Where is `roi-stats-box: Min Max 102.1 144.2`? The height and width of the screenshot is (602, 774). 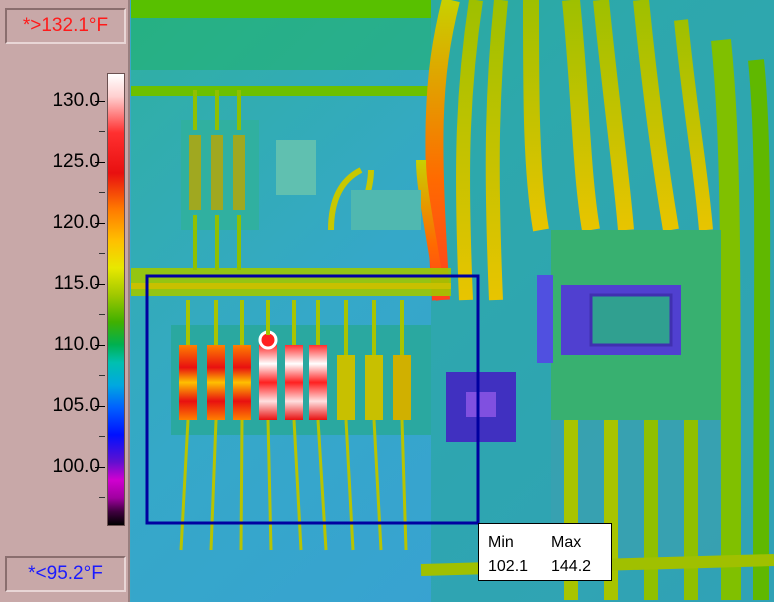
roi-stats-box: Min Max 102.1 144.2 is located at coordinates (545, 552).